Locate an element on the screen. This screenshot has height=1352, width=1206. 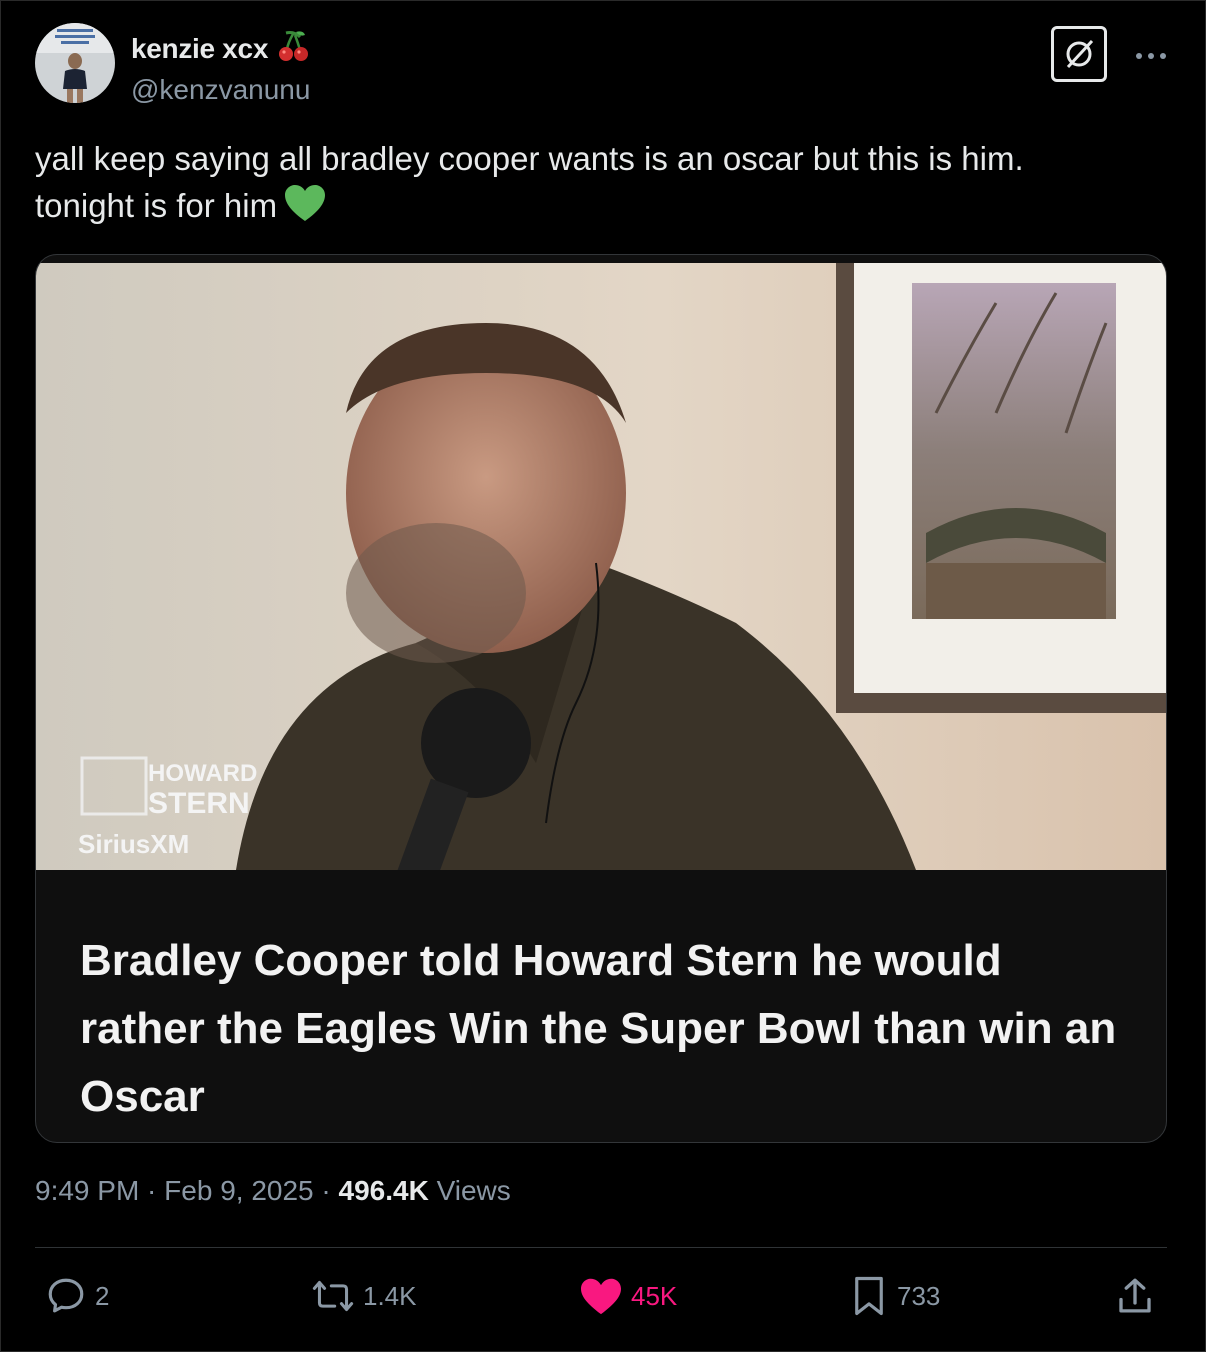
grok-button is located at coordinates (1079, 54).